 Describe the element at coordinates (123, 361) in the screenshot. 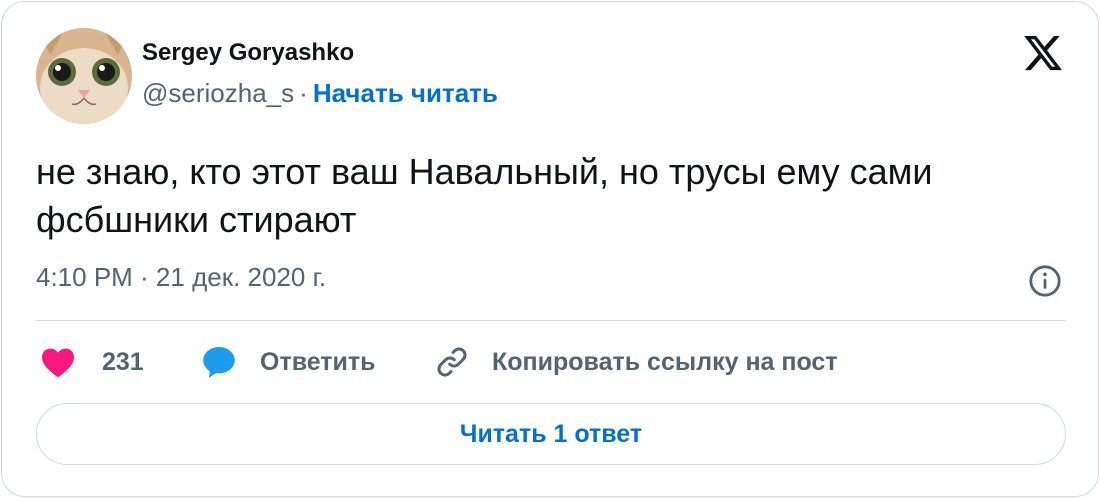

I see `like-count: 231` at that location.